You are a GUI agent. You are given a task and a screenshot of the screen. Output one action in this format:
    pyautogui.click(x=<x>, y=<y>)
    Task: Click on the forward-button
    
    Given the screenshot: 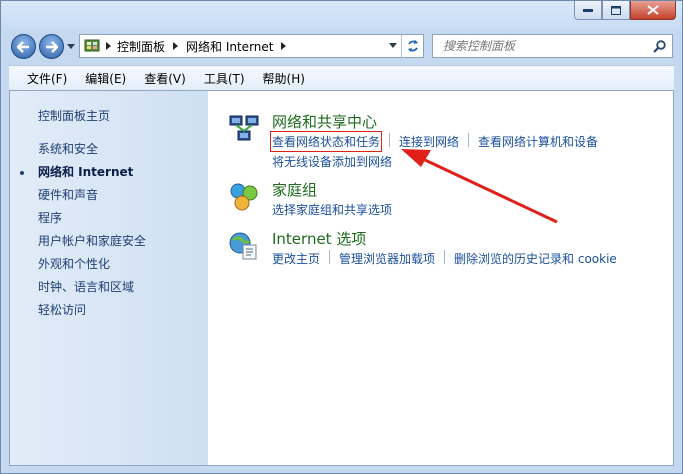 What is the action you would take?
    pyautogui.click(x=51, y=46)
    